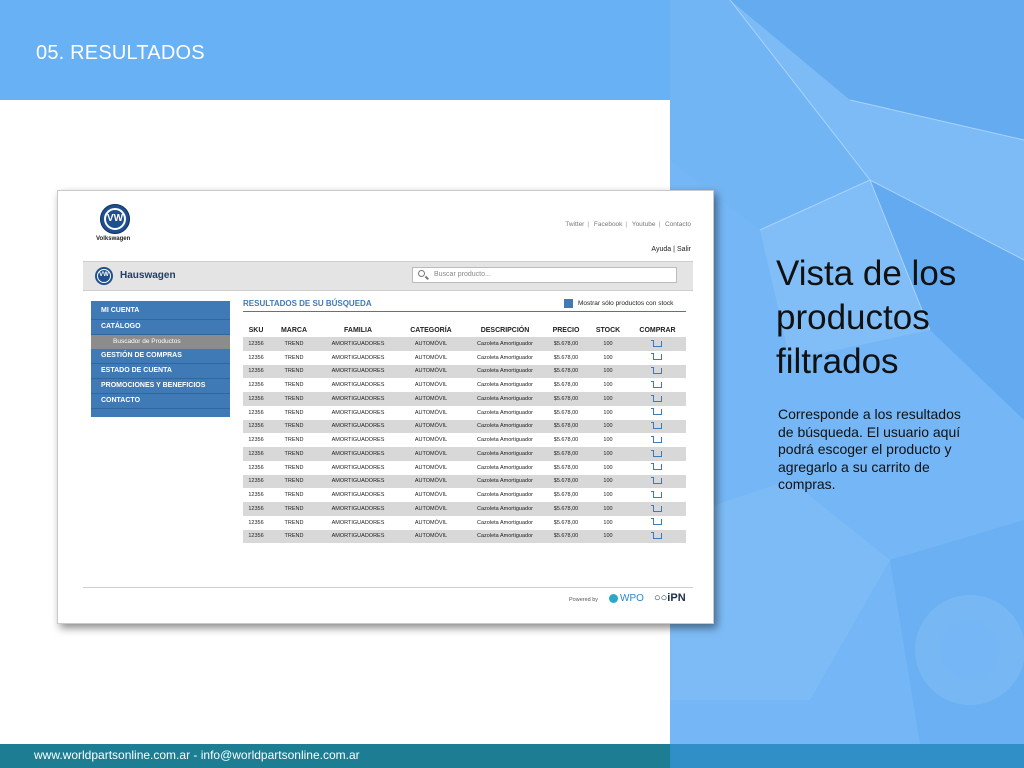  Describe the element at coordinates (358, 330) in the screenshot. I see `column-header: FAMILIA` at that location.